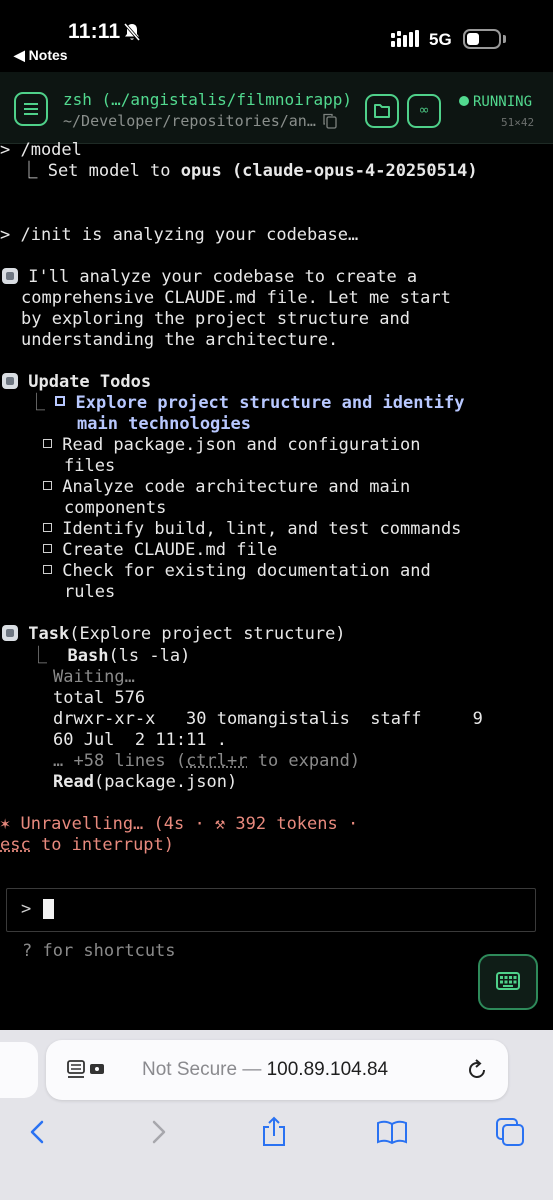 This screenshot has width=553, height=1200. I want to click on back-chevron-icon, so click(39, 1132).